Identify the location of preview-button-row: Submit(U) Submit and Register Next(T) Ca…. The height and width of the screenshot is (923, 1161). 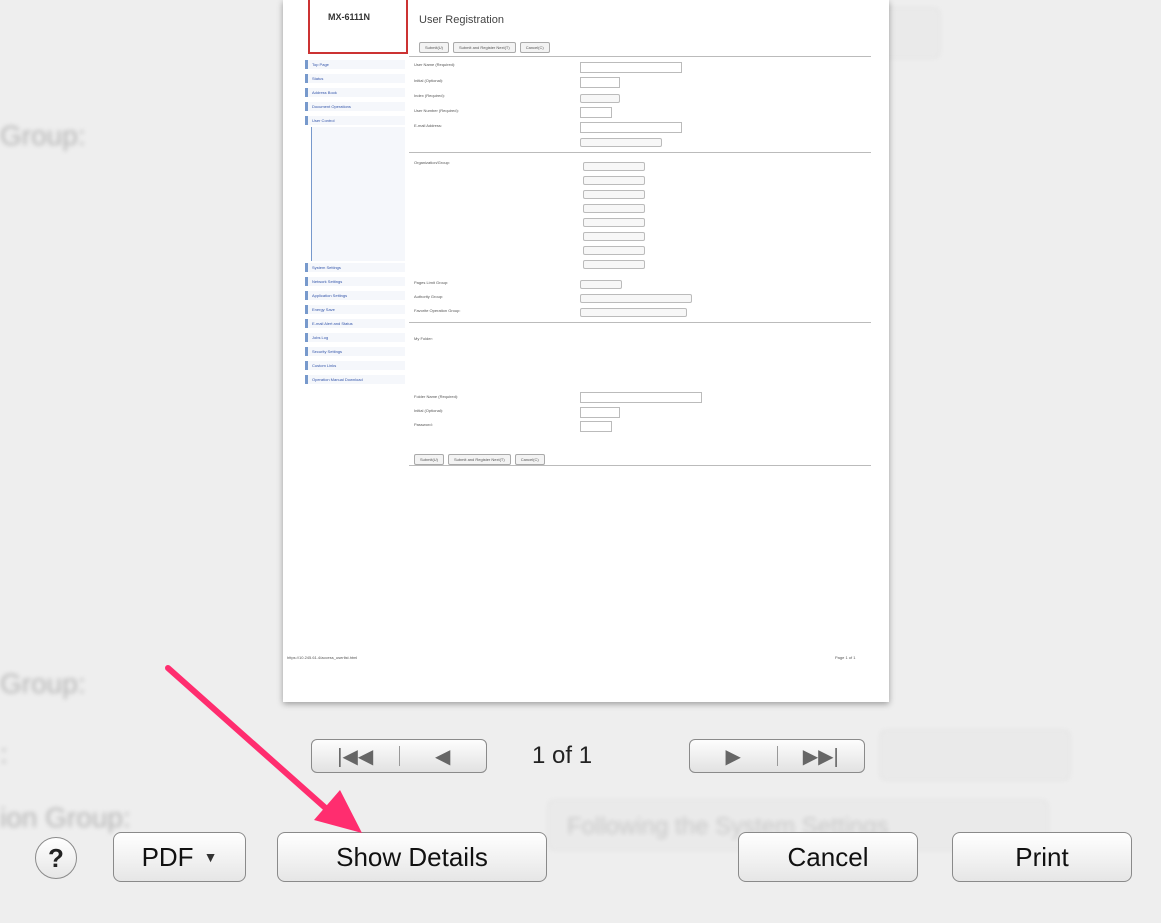
(484, 47).